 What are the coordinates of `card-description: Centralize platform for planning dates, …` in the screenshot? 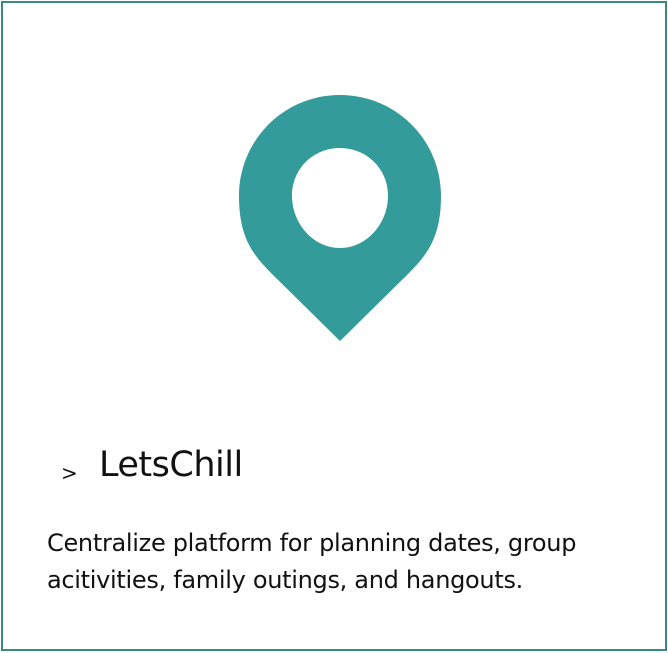 It's located at (312, 561).